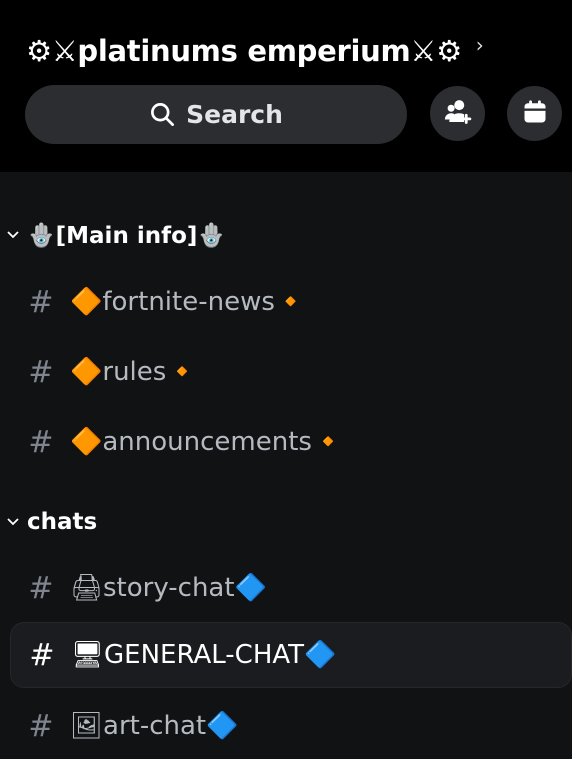 This screenshot has width=572, height=759. What do you see at coordinates (154, 726) in the screenshot?
I see `channel-name: 🖼art-chat🔷` at bounding box center [154, 726].